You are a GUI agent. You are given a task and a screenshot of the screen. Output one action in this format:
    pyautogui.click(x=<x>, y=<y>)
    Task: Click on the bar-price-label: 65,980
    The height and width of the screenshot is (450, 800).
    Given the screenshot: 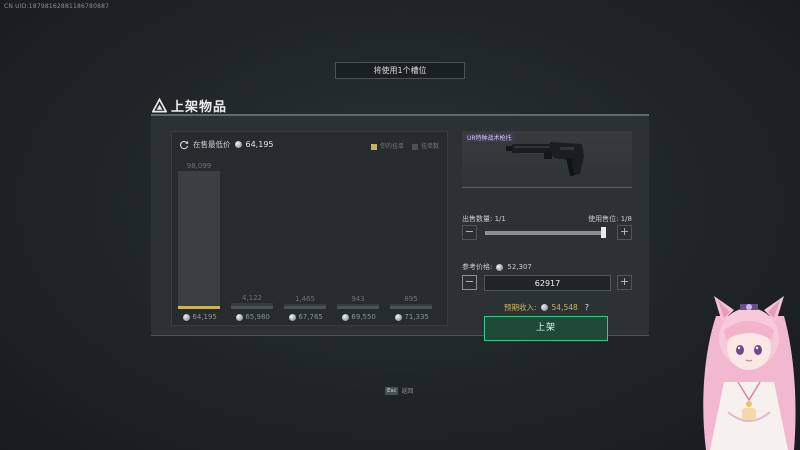 What is the action you would take?
    pyautogui.click(x=253, y=317)
    